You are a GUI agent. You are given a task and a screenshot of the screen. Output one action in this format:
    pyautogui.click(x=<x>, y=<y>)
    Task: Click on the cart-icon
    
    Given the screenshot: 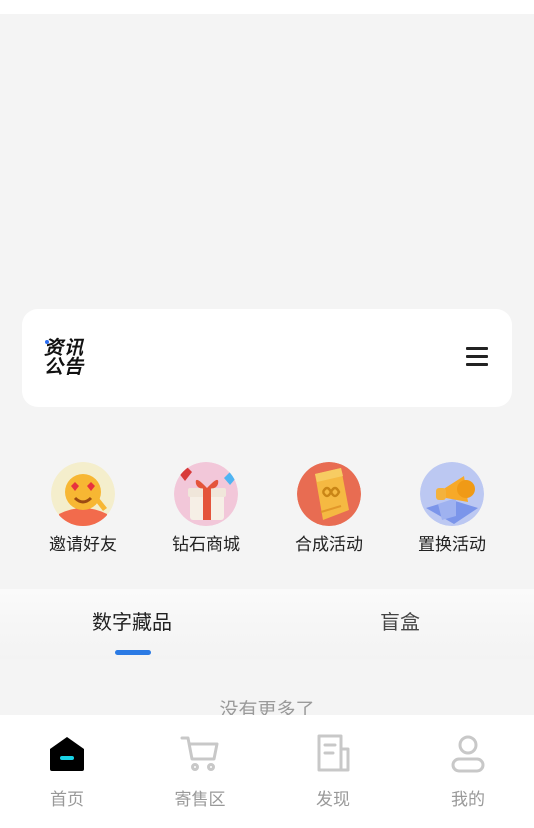 What is the action you would take?
    pyautogui.click(x=200, y=753)
    